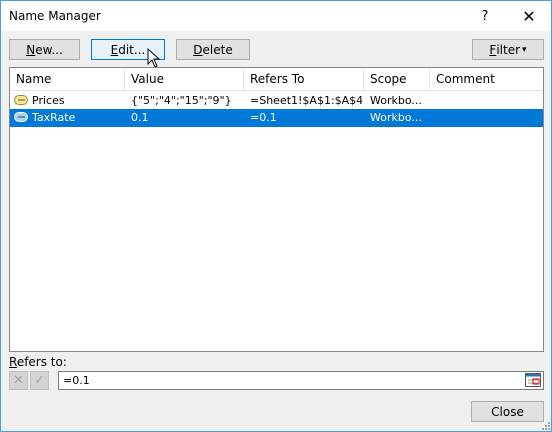  What do you see at coordinates (55, 16) in the screenshot?
I see `window-title: Name Manager` at bounding box center [55, 16].